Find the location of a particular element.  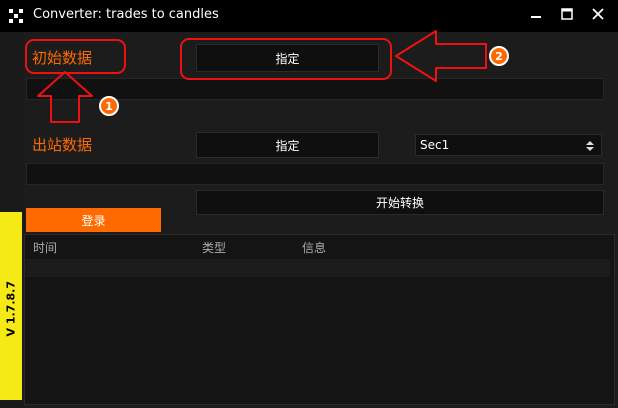

timeframe-select: Sec1 is located at coordinates (508, 145).